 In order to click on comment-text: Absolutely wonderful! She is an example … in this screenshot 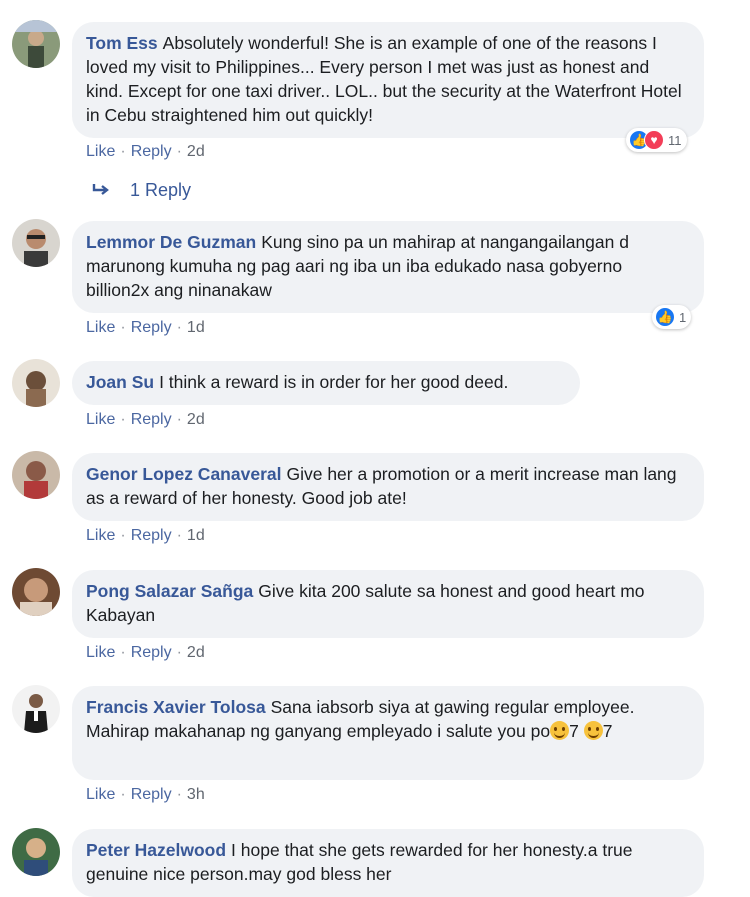, I will do `click(384, 79)`.